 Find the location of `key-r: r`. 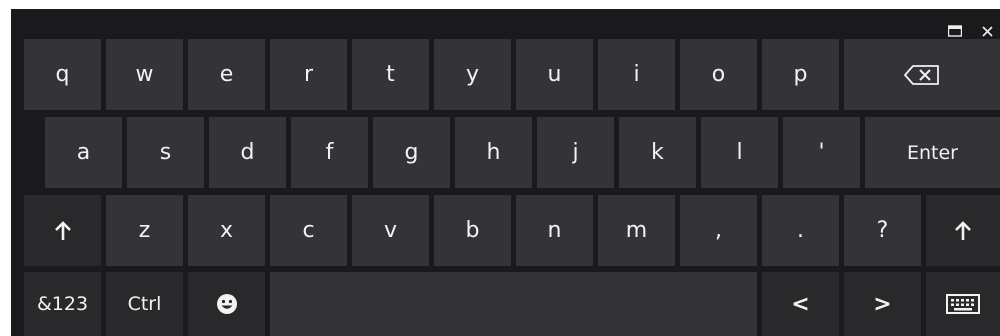

key-r: r is located at coordinates (308, 74).